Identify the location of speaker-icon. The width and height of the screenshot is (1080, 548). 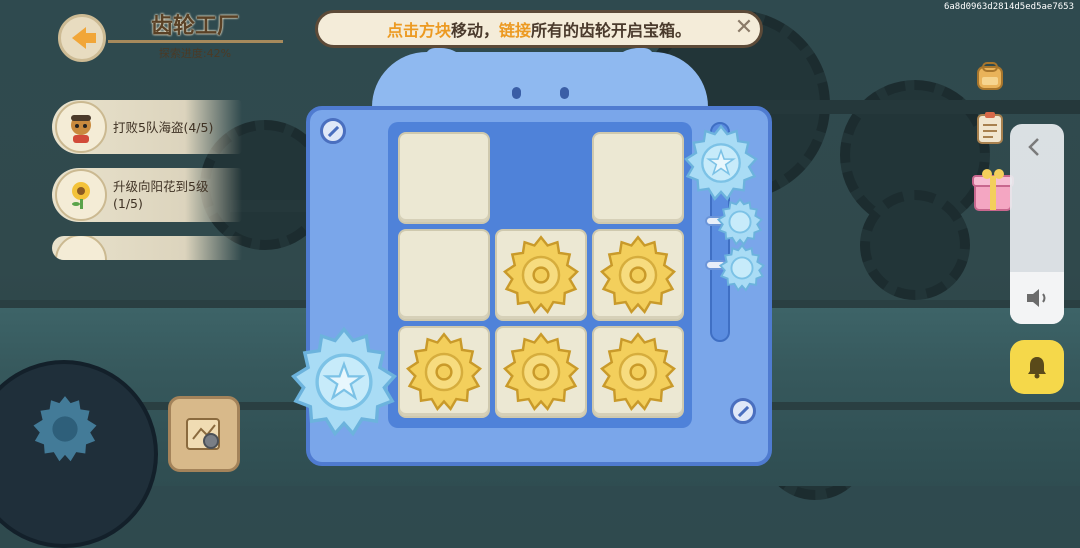
(1036, 298).